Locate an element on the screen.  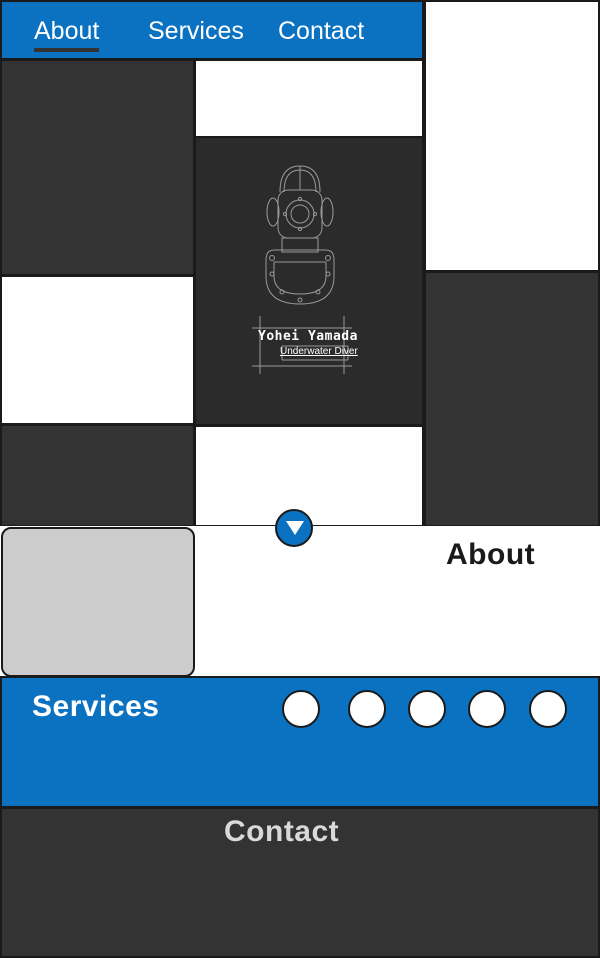
logo-tagline-text: Underwater Diver is located at coordinates (319, 351).